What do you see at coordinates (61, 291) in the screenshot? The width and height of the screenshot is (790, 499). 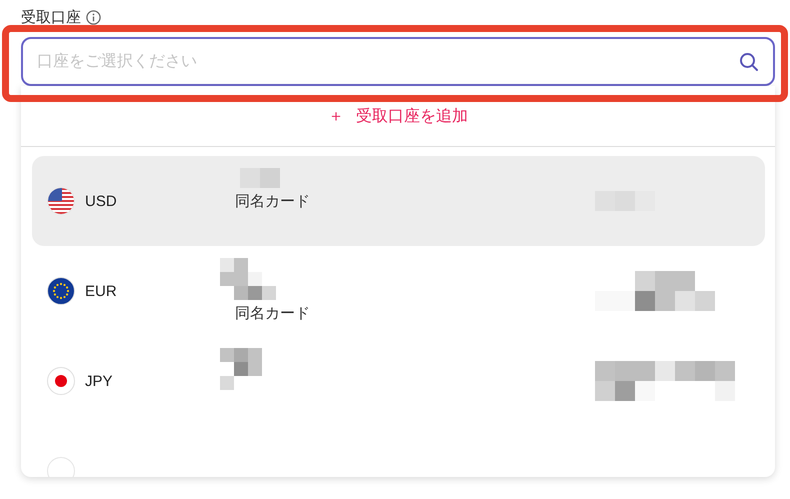 I see `eu-flag-icon` at bounding box center [61, 291].